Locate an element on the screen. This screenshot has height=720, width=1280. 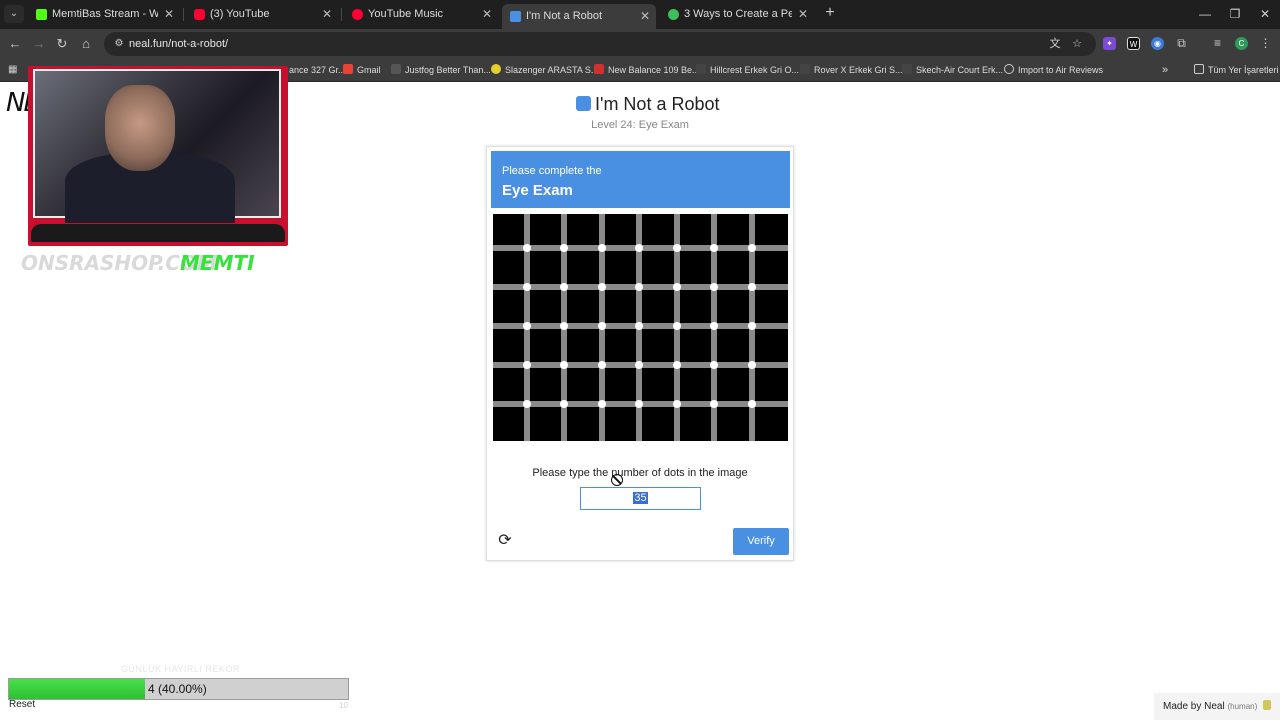
webcam-feed is located at coordinates (157, 146).